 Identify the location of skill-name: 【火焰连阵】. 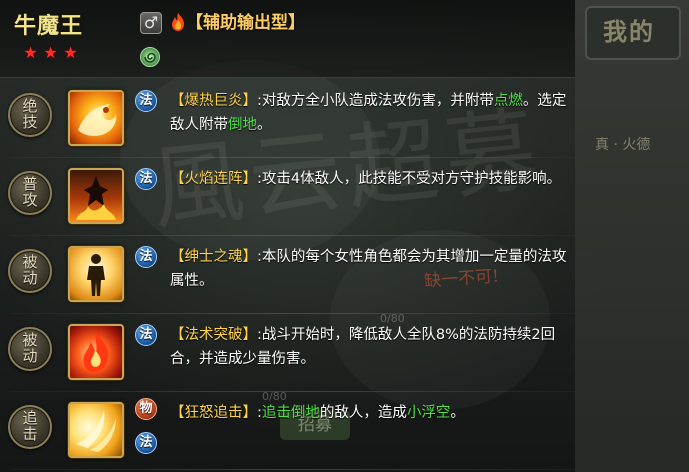
(213, 179).